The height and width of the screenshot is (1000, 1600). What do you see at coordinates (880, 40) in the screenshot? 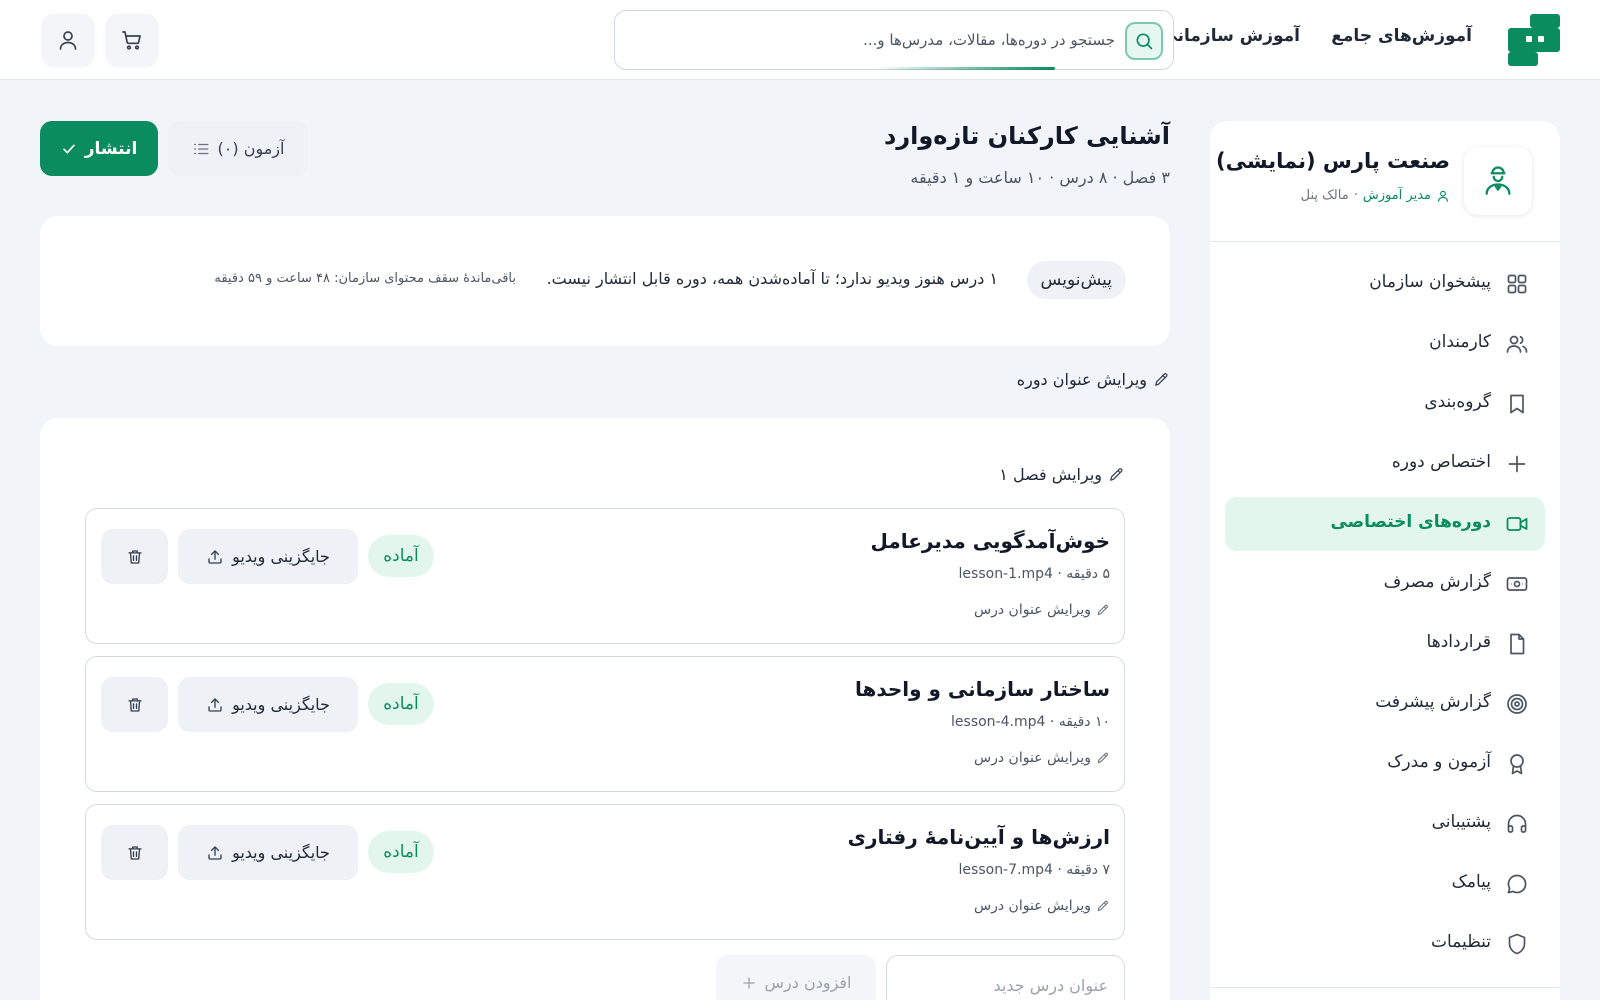
I see `search-input` at bounding box center [880, 40].